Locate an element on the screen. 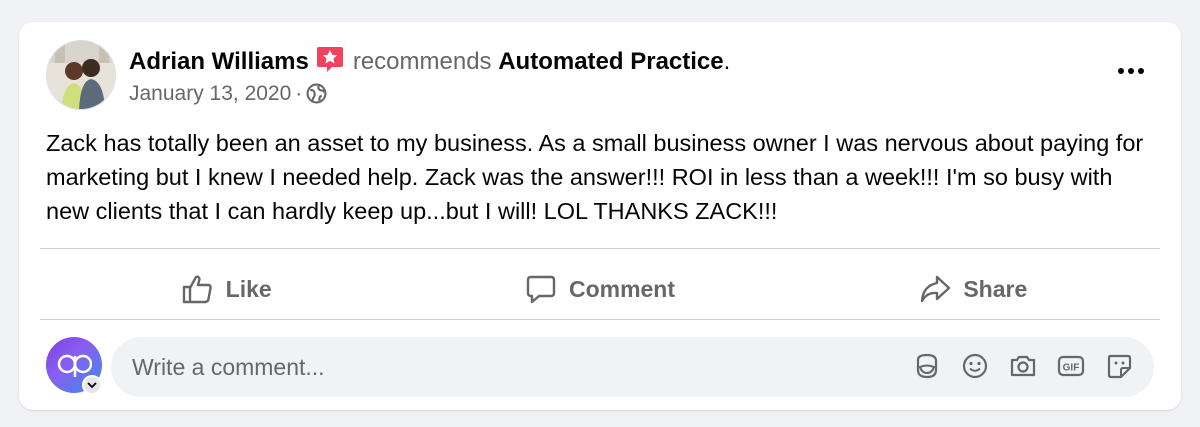  page-name-link: Automated Practice is located at coordinates (610, 61).